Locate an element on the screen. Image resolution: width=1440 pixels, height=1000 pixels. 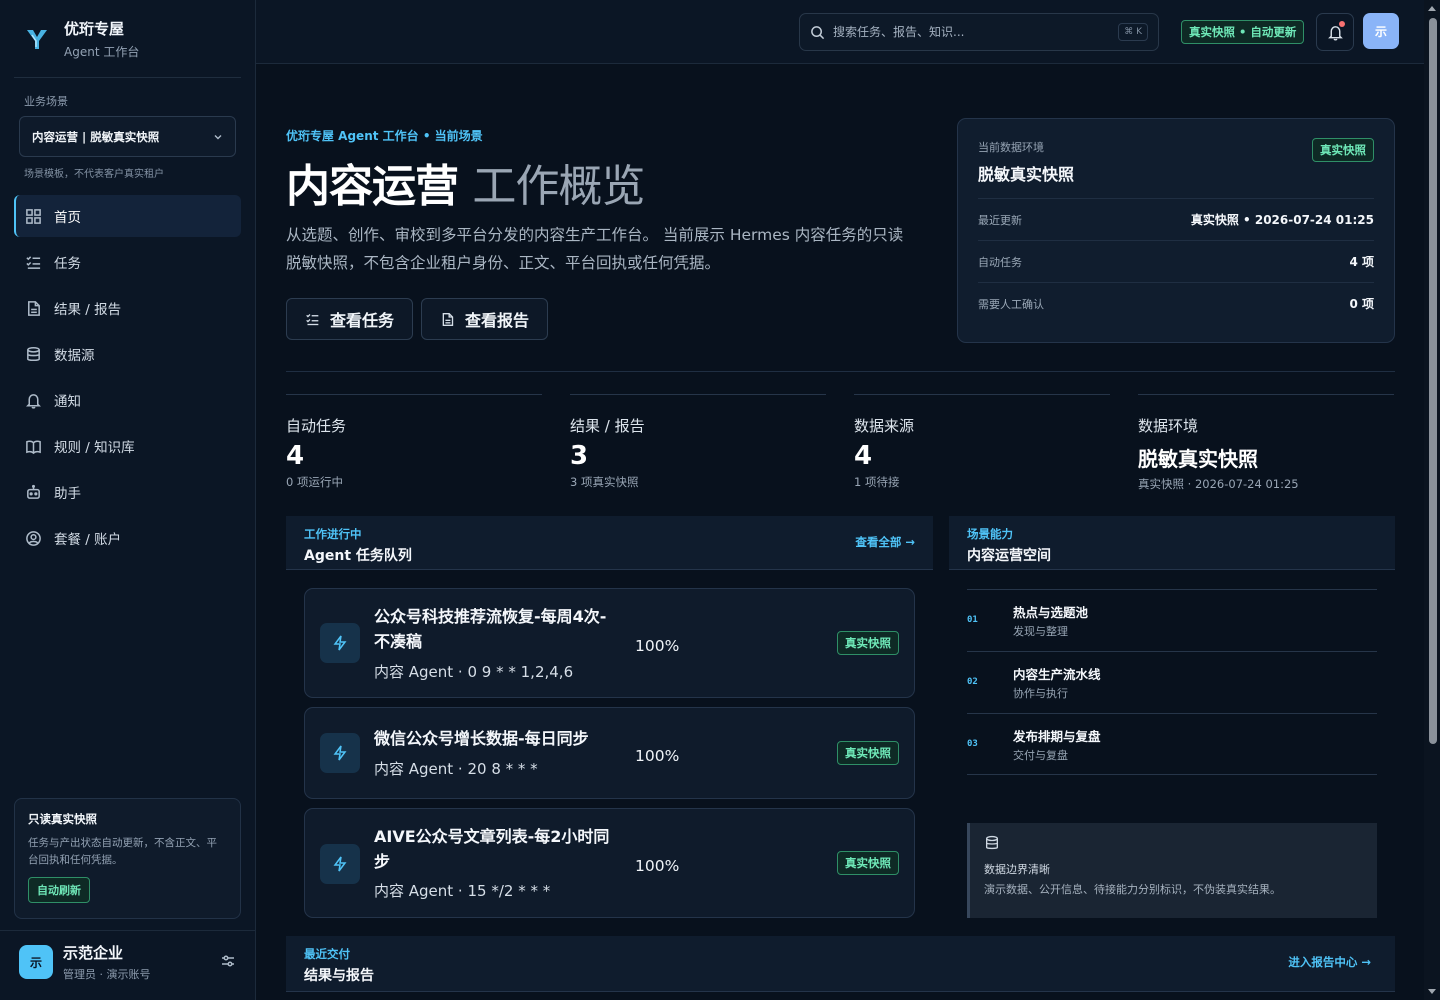
env-row-auto-tasks: 自动任务 4 项 is located at coordinates (1176, 261).